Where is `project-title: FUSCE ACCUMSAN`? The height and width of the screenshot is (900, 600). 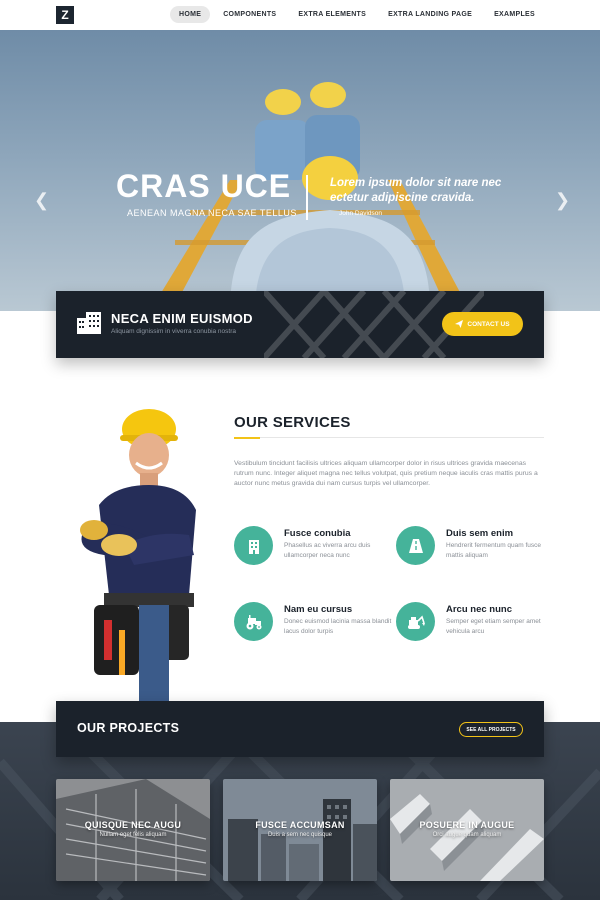
project-title: FUSCE ACCUMSAN is located at coordinates (300, 825).